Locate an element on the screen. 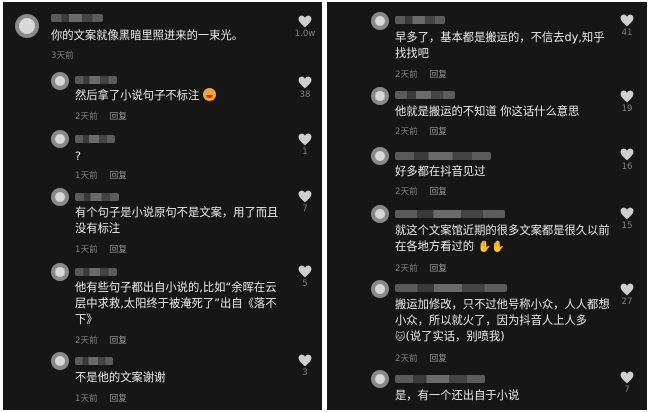 Image resolution: width=650 pixels, height=412 pixels. like-button: 3 is located at coordinates (305, 366).